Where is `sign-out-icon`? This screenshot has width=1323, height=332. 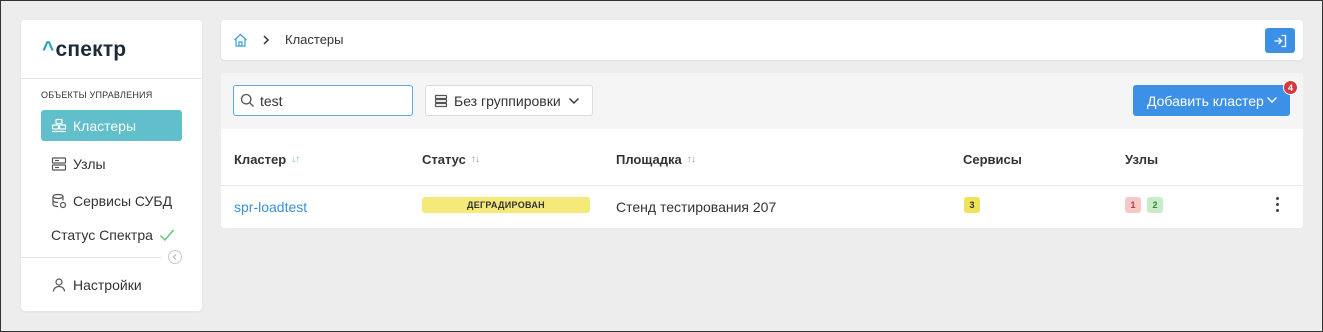 sign-out-icon is located at coordinates (1280, 41).